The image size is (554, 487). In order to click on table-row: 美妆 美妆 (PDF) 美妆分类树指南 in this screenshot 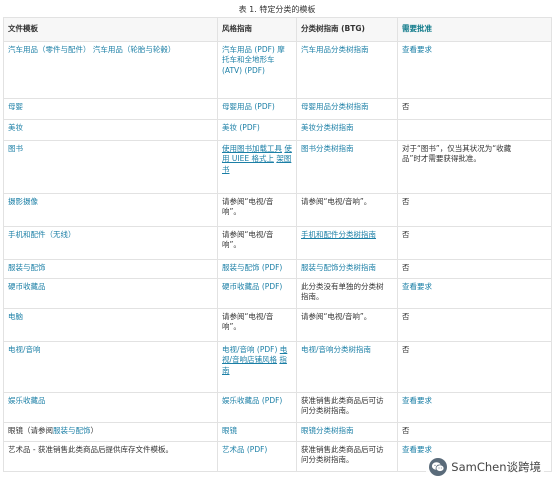, I will do `click(277, 129)`.